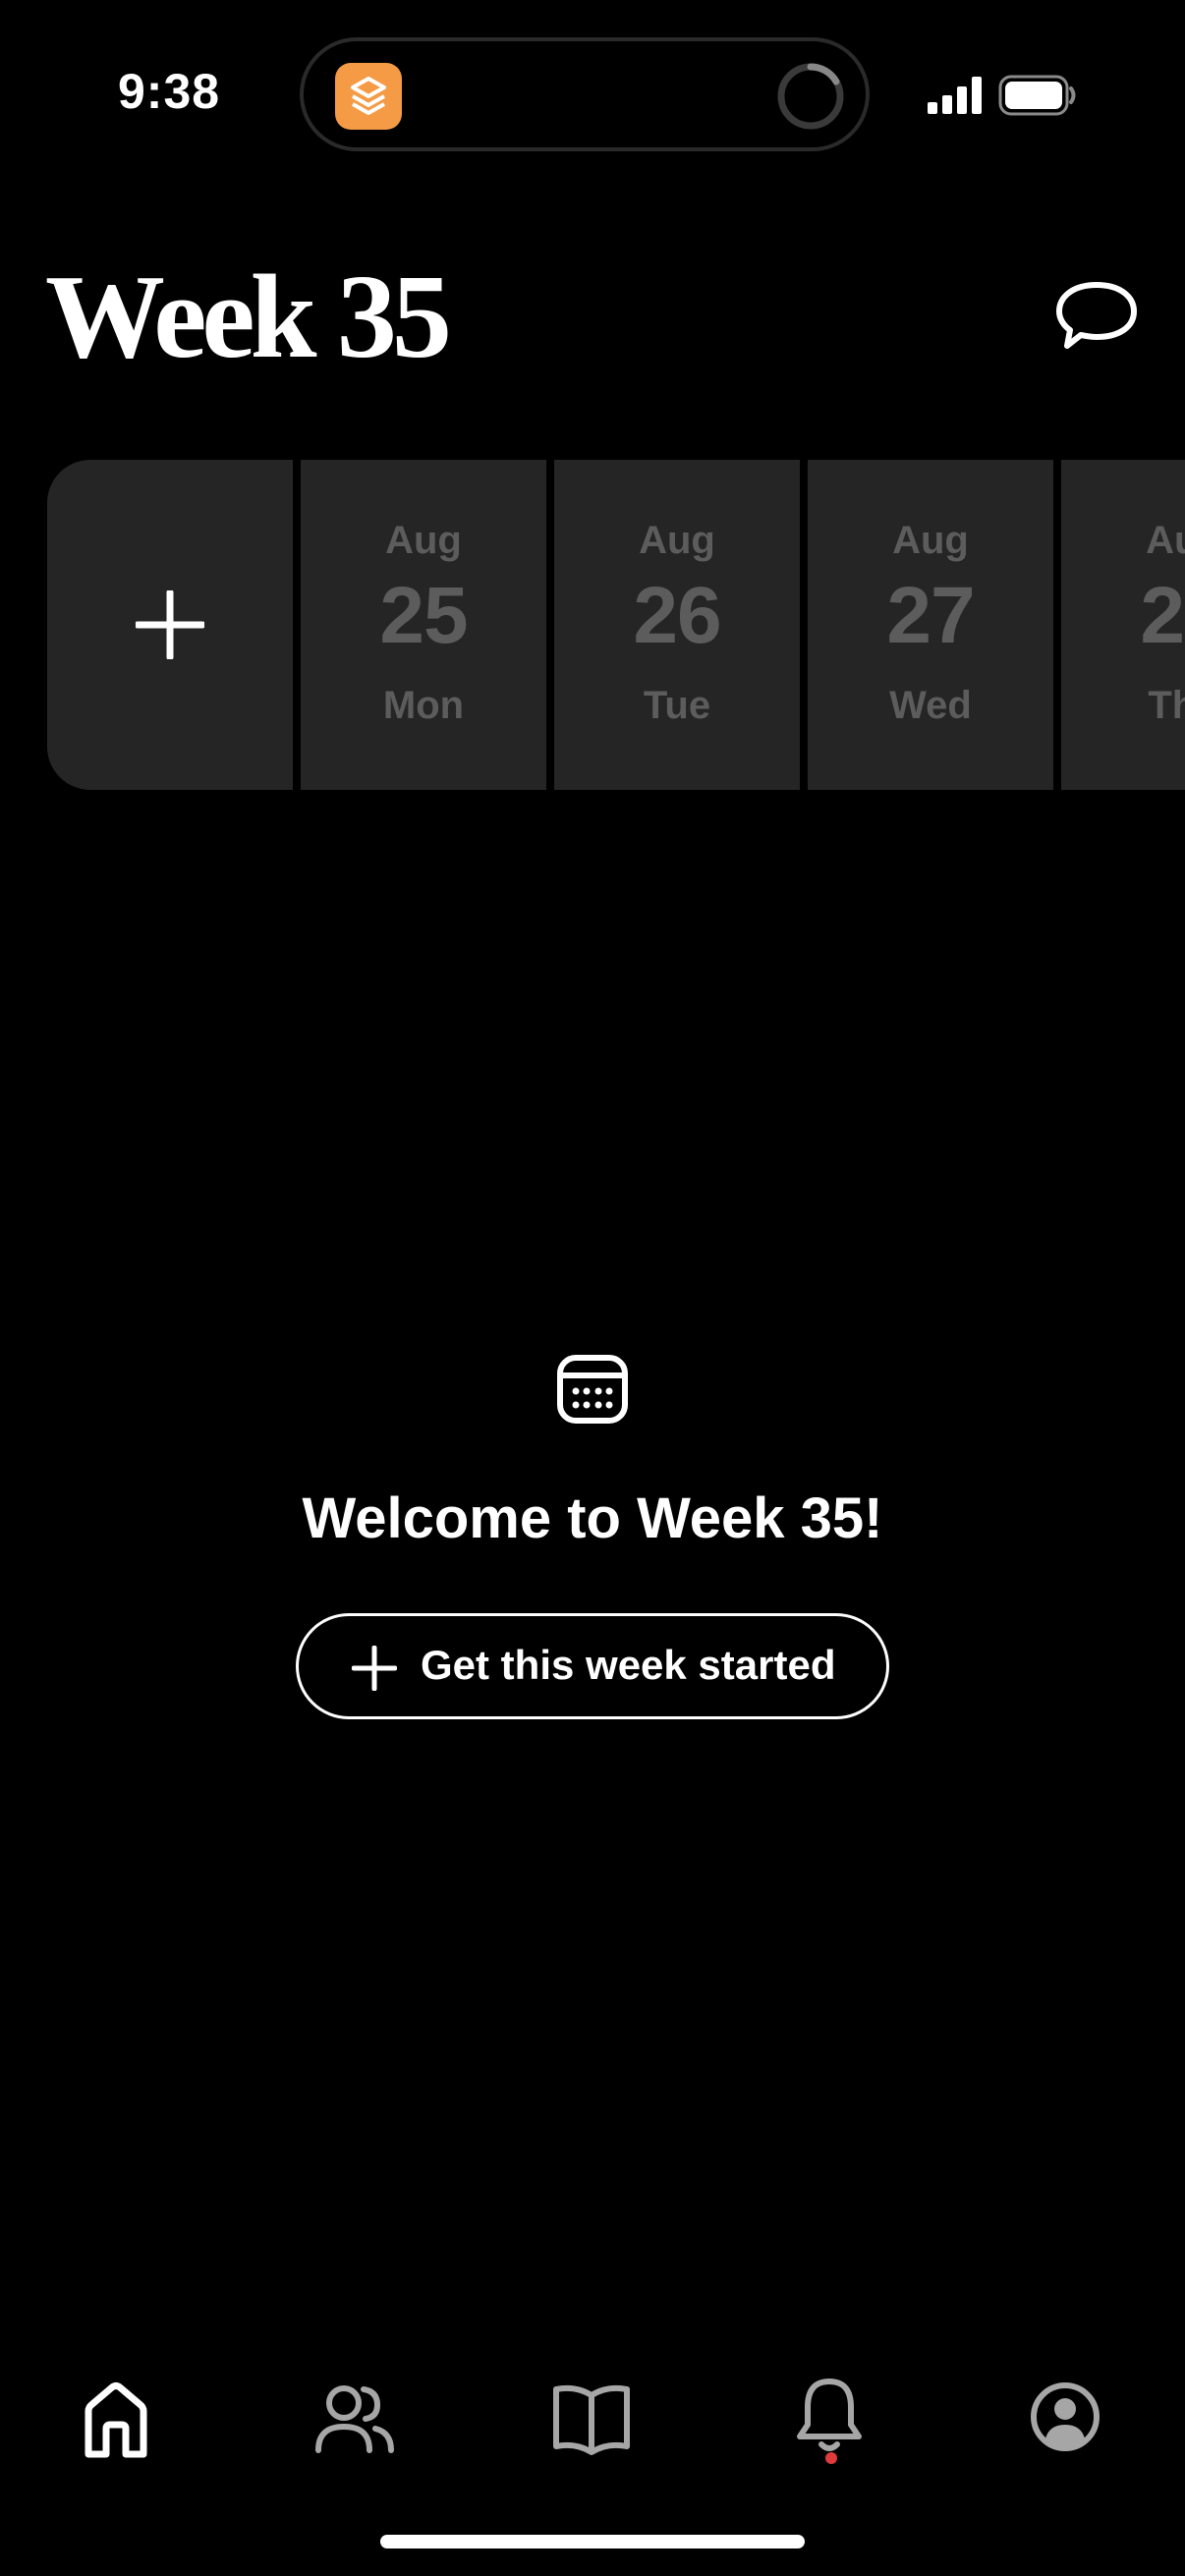 This screenshot has width=1185, height=2576. Describe the element at coordinates (677, 615) in the screenshot. I see `day-number: 26` at that location.